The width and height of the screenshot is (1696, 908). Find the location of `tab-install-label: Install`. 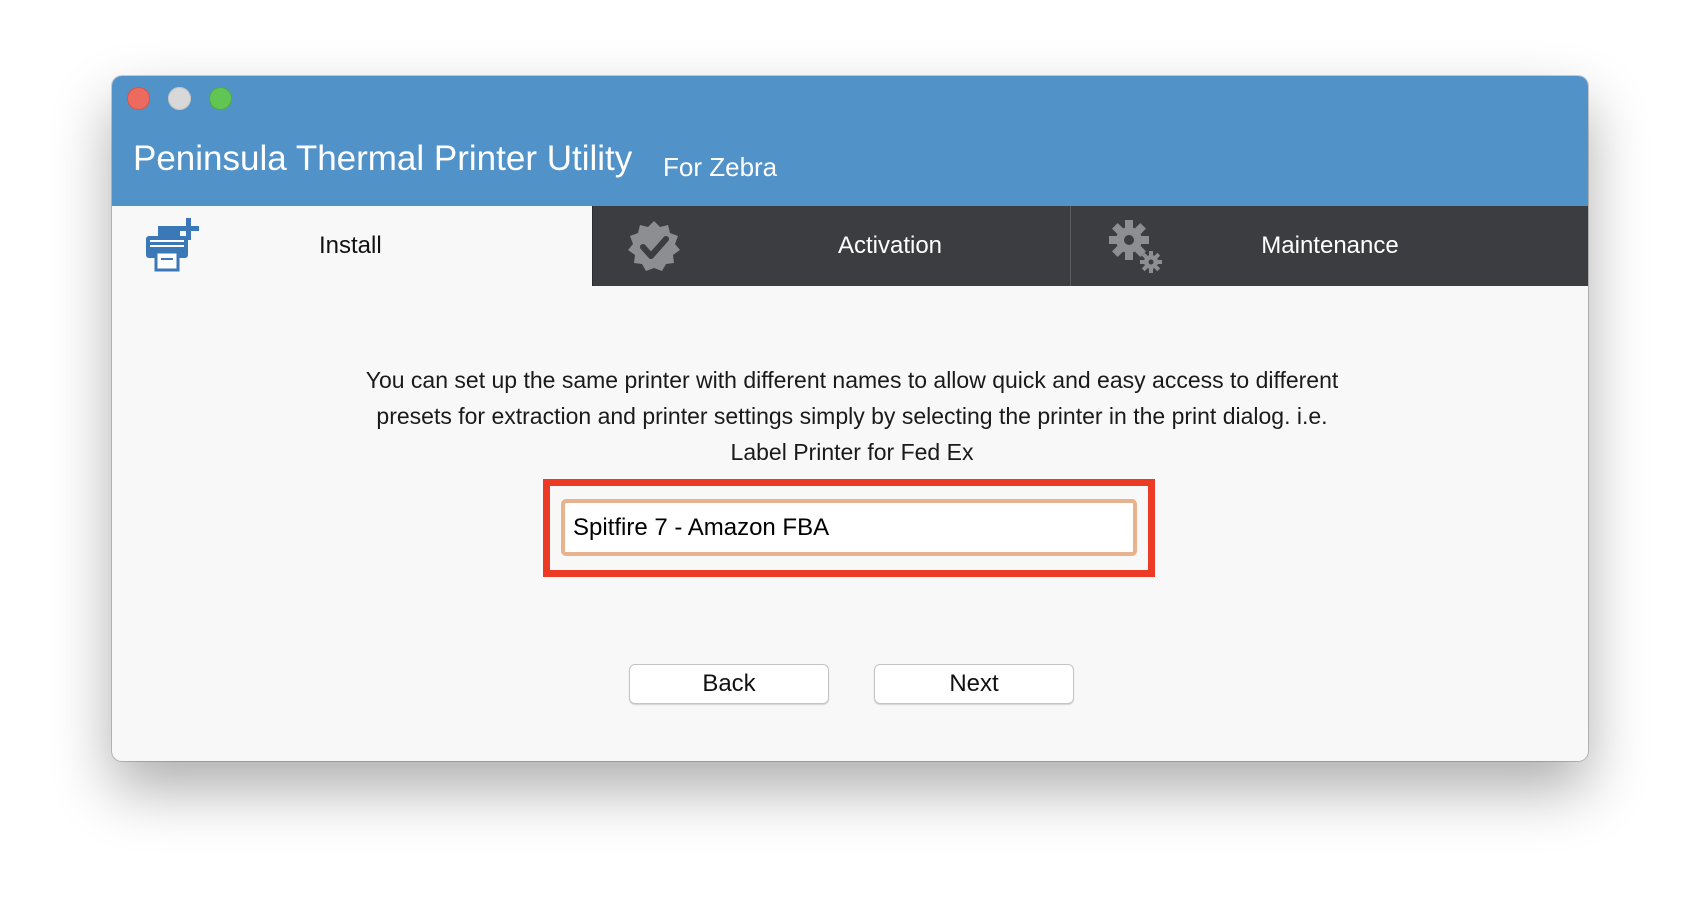

tab-install-label: Install is located at coordinates (350, 245).